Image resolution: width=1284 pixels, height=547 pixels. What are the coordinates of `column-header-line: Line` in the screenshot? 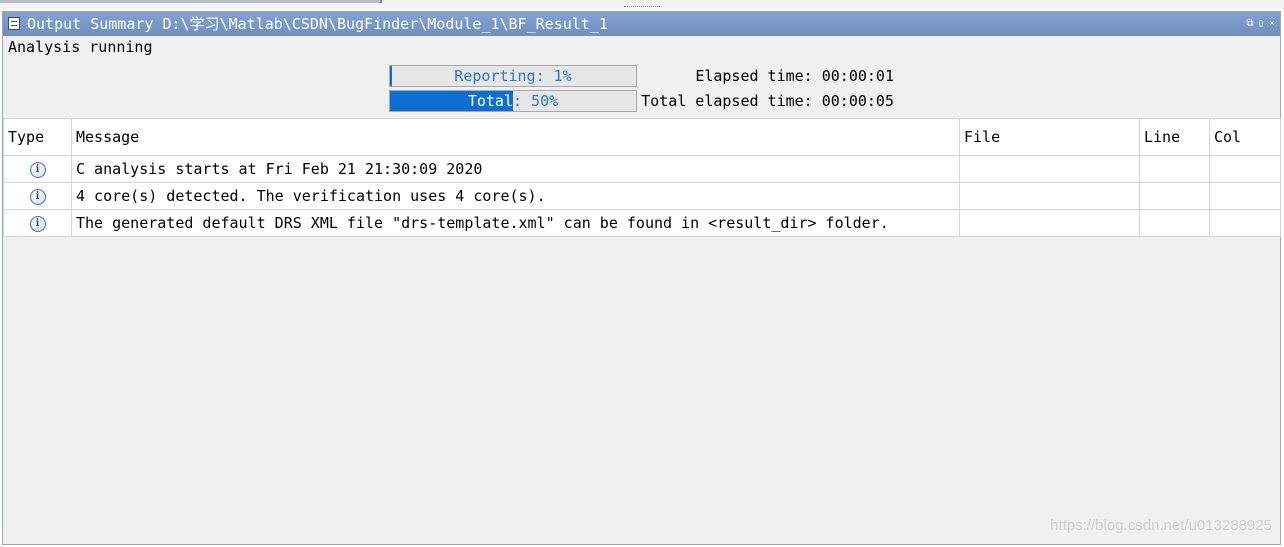 It's located at (1174, 137).